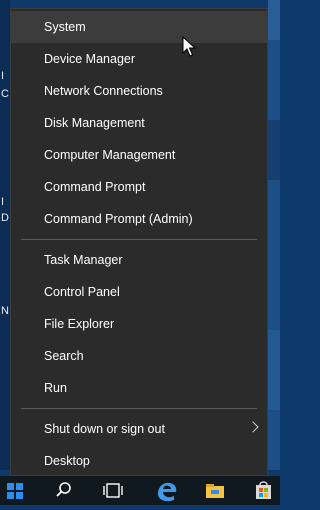 This screenshot has width=320, height=510. I want to click on menu-item-label: File Explorer, so click(79, 324).